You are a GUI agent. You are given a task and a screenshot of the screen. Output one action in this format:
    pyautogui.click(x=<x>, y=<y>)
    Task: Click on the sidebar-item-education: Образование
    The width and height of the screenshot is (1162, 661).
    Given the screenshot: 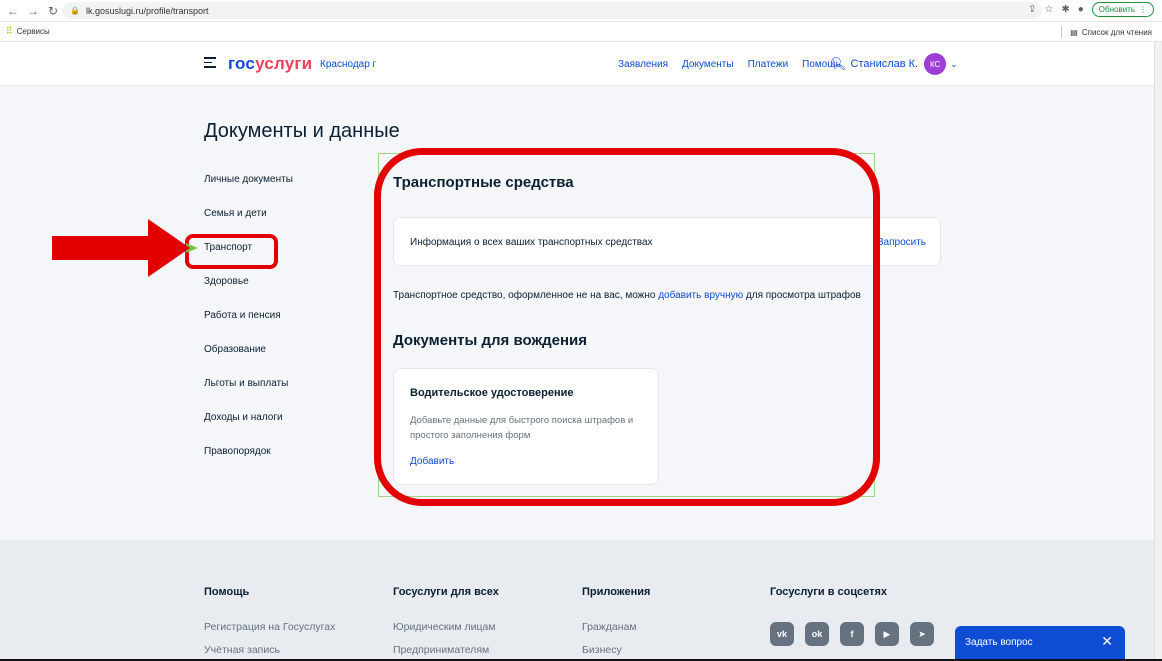 What is the action you would take?
    pyautogui.click(x=248, y=361)
    